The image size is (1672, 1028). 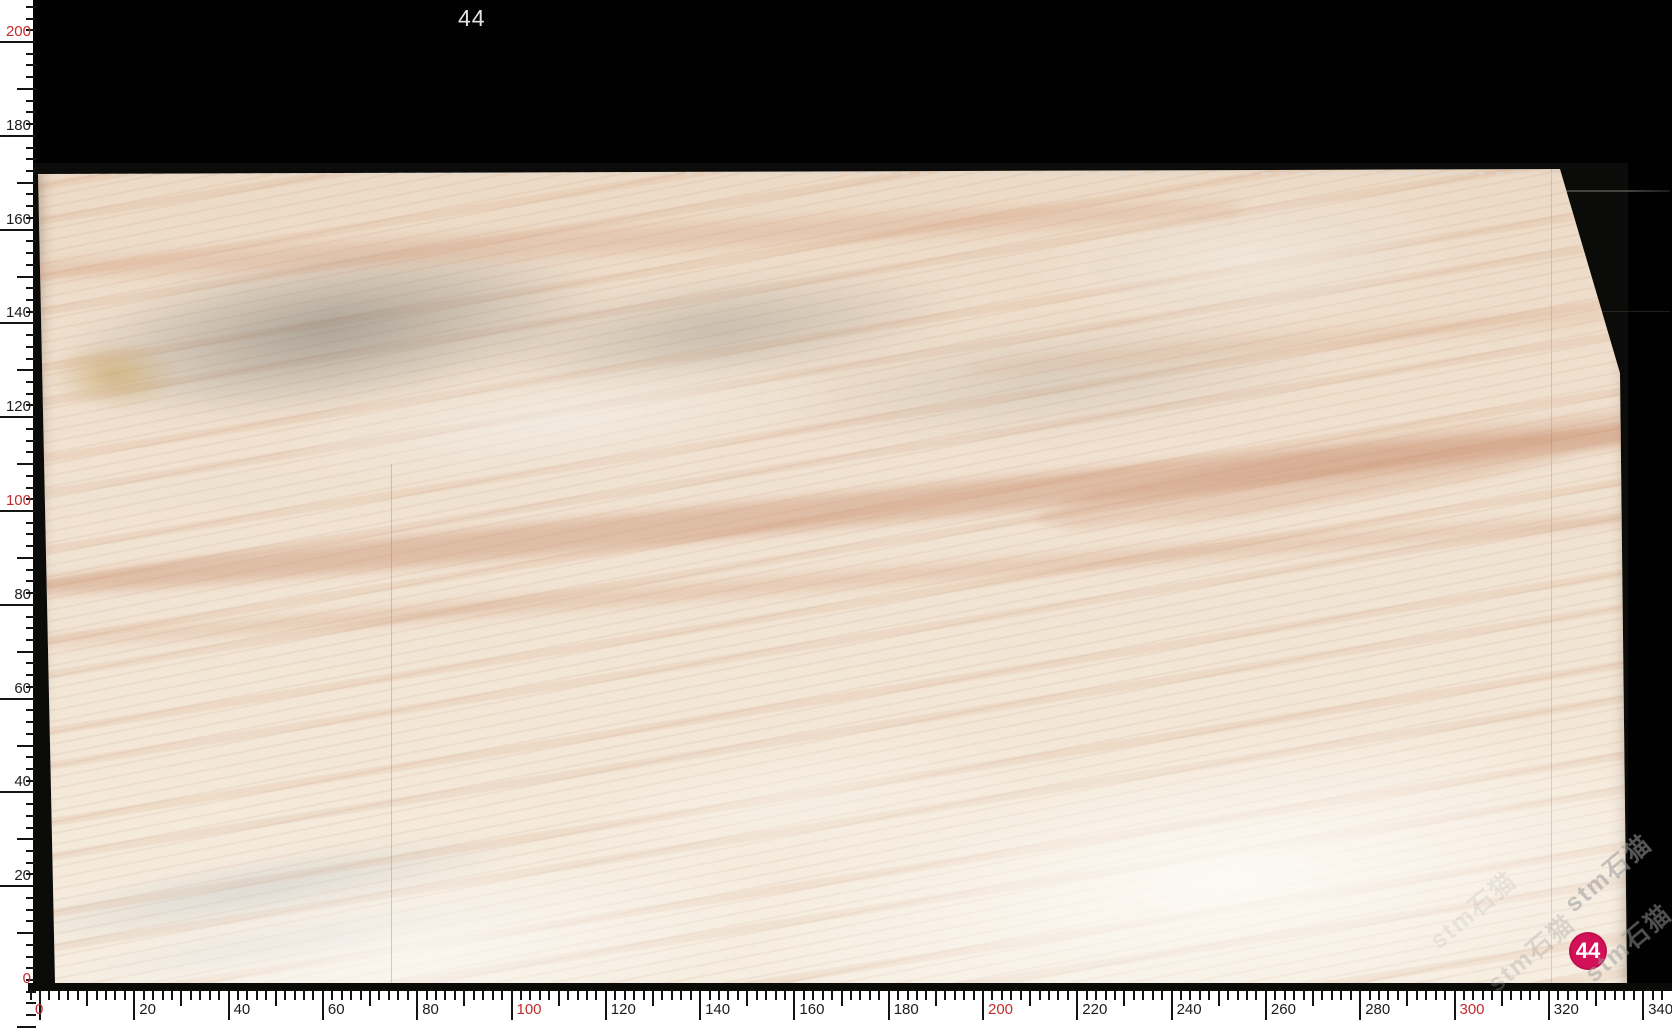 I want to click on bottom-ruler-label: 340, so click(x=1660, y=1009).